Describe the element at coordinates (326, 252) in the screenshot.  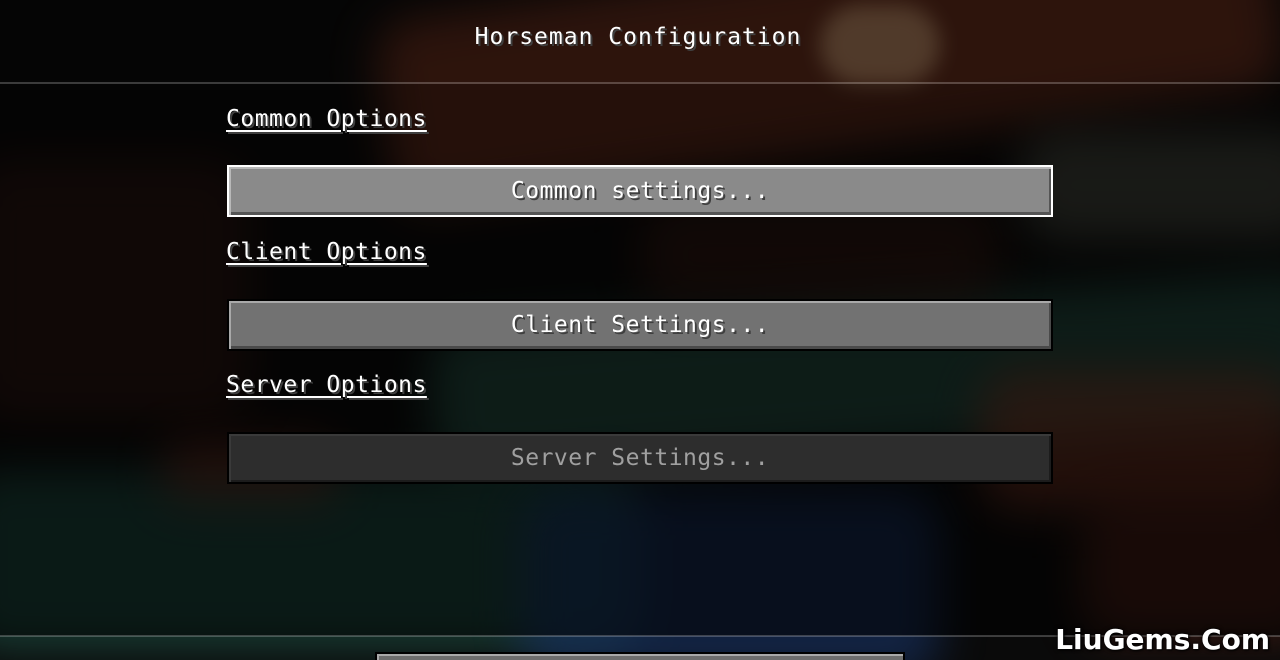
I see `client-options-label: Client Options` at that location.